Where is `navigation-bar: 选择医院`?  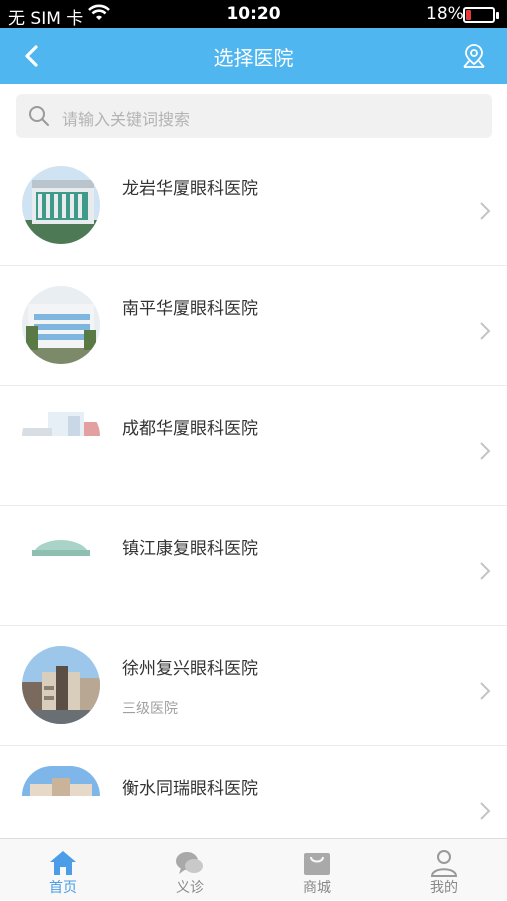 navigation-bar: 选择医院 is located at coordinates (253, 56).